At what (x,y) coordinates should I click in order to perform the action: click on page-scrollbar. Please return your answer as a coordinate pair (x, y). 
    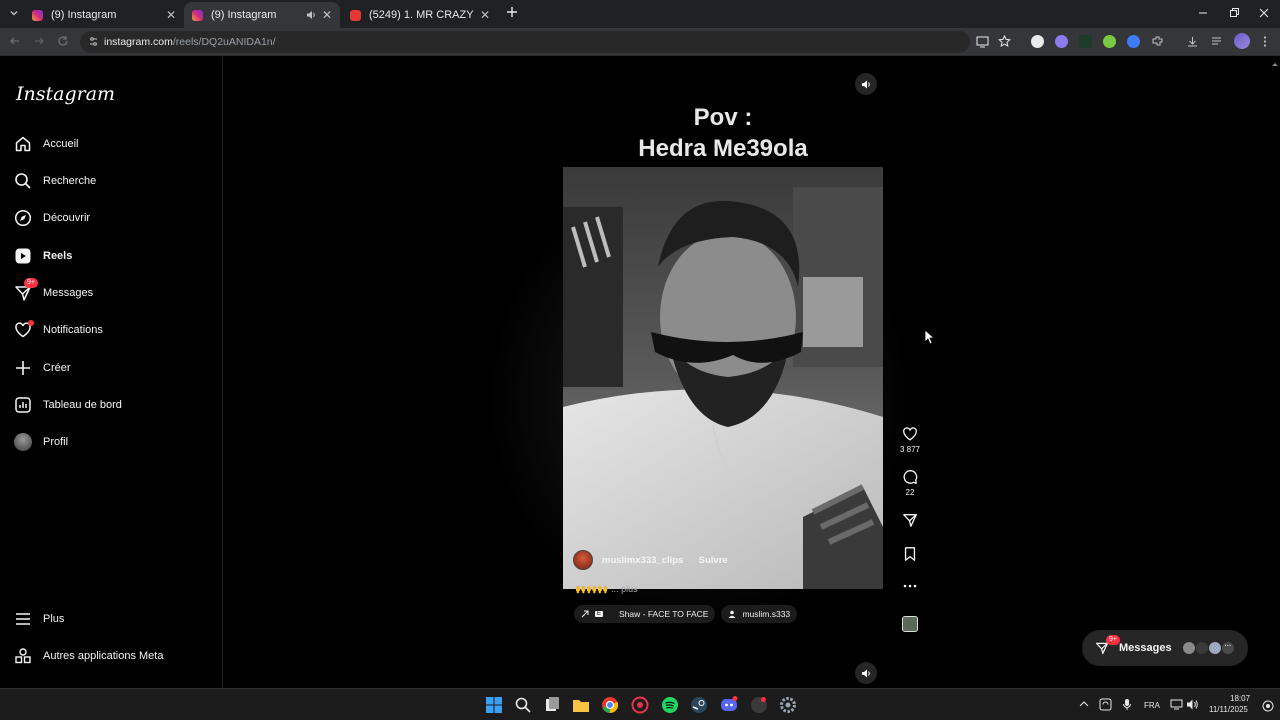
    Looking at the image, I should click on (1275, 372).